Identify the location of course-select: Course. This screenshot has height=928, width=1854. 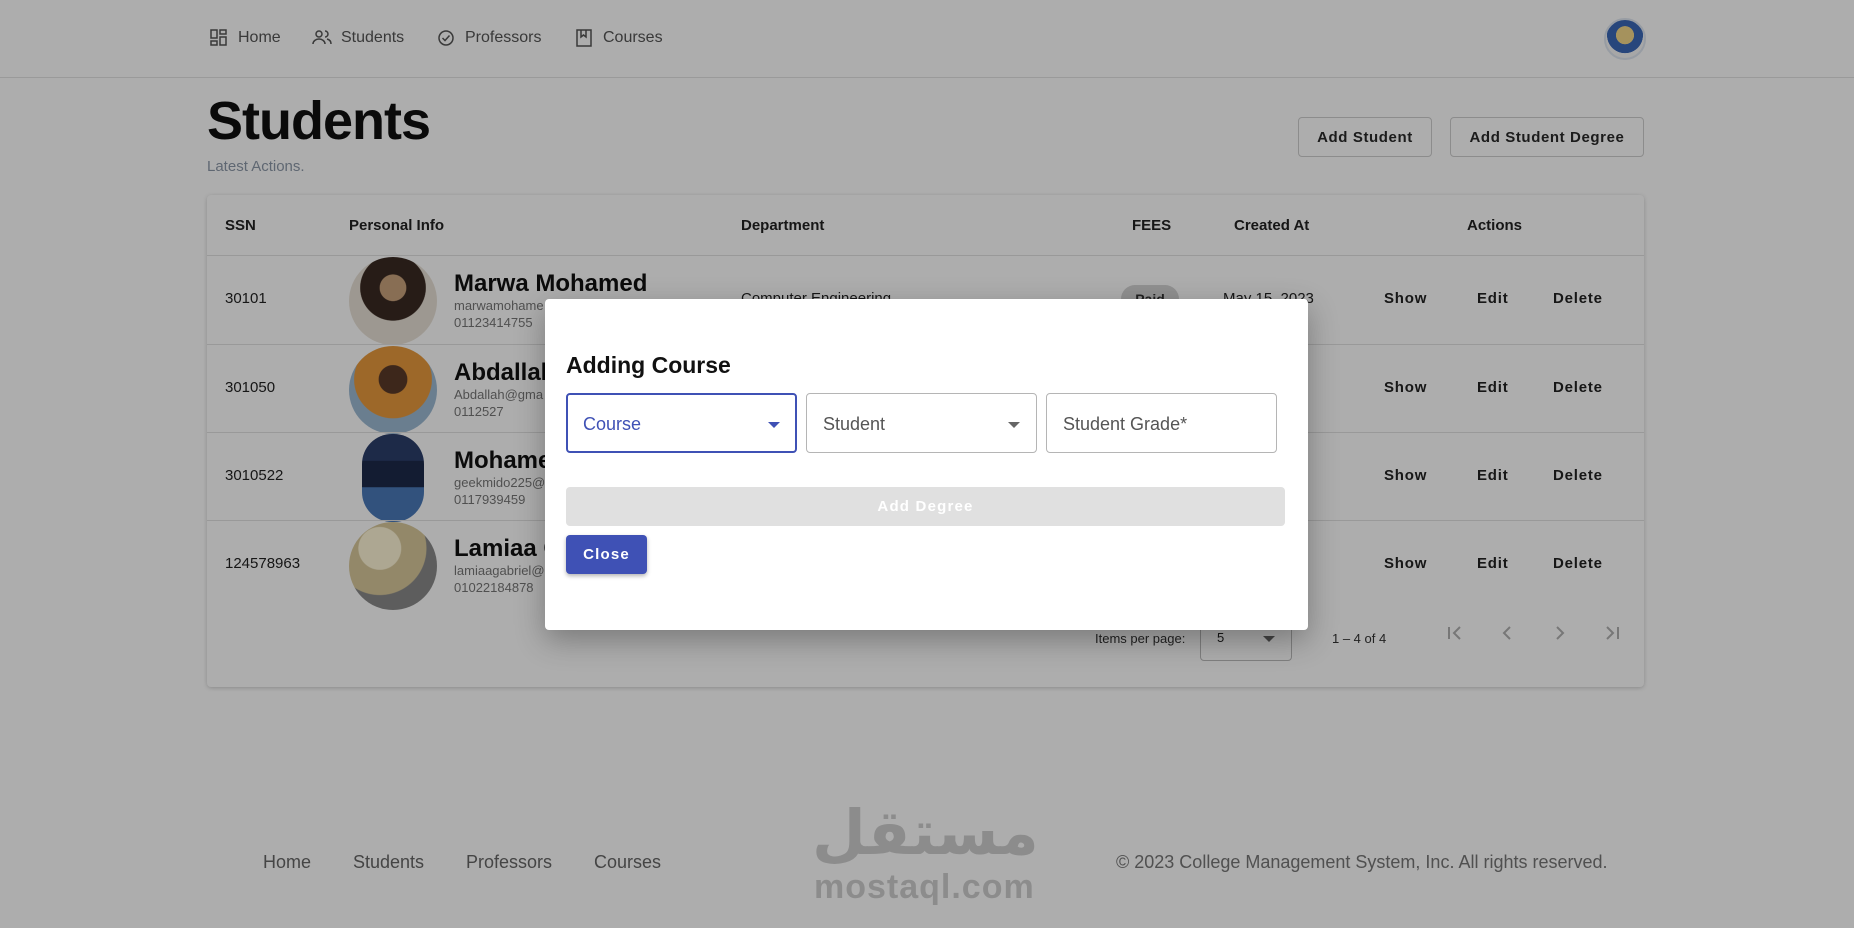
(681, 423).